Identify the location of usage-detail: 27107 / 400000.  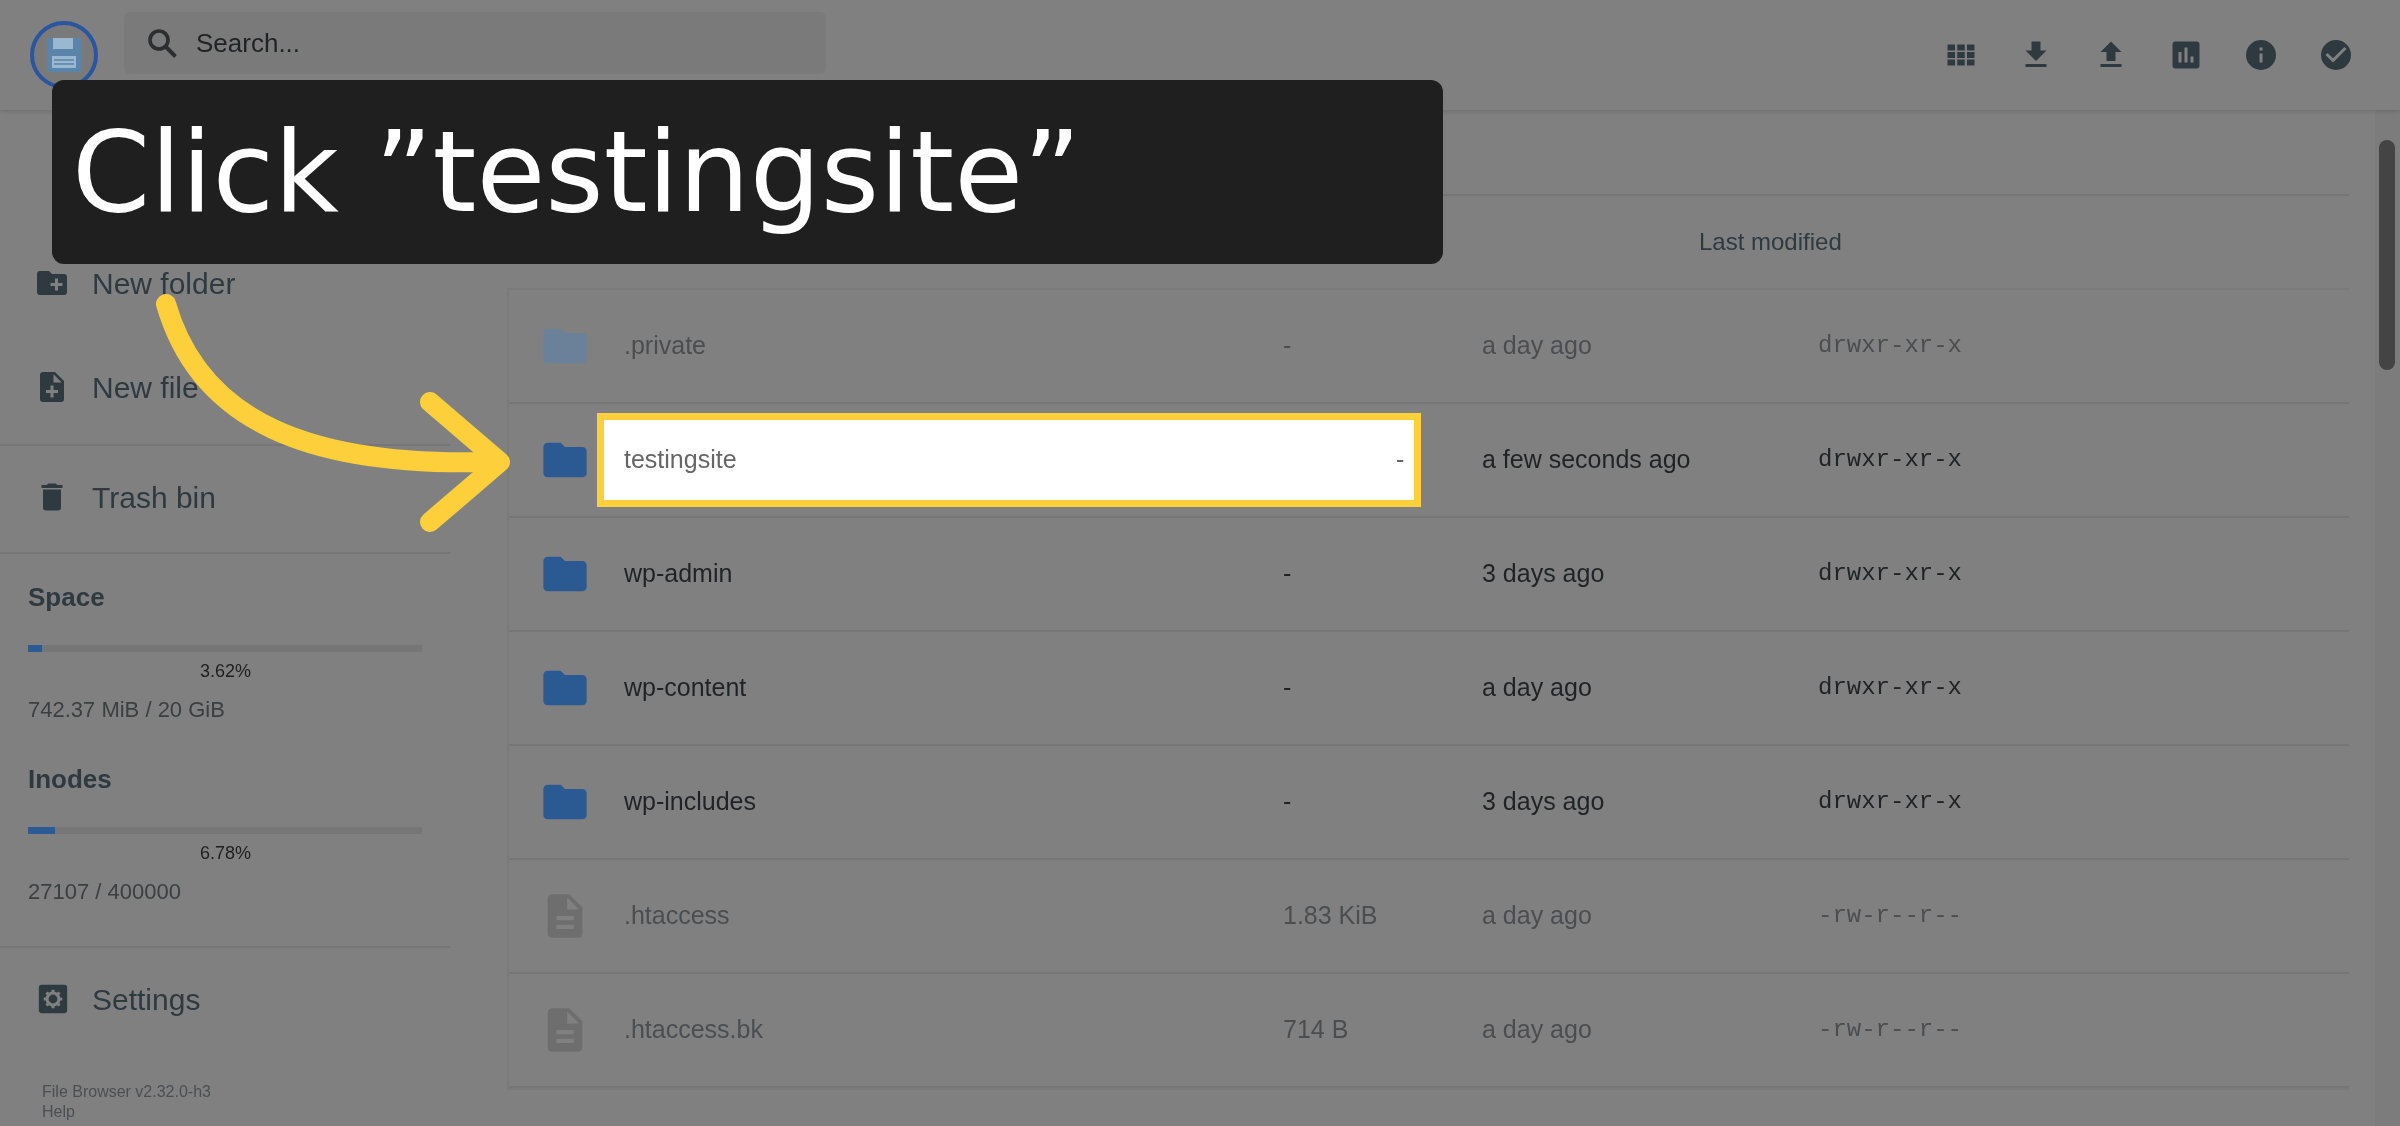
(105, 892).